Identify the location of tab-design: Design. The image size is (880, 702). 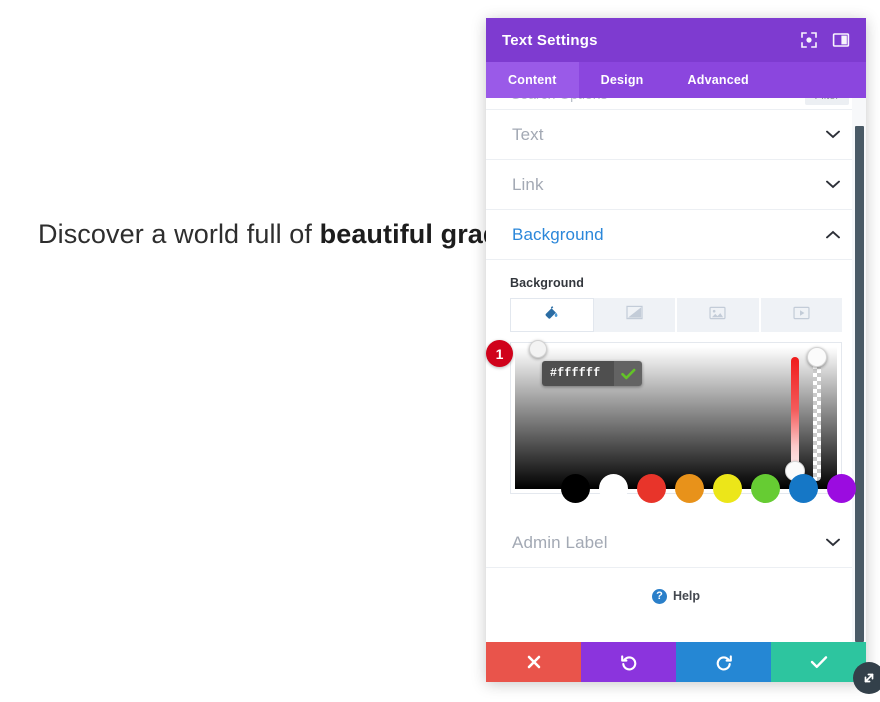
(622, 80).